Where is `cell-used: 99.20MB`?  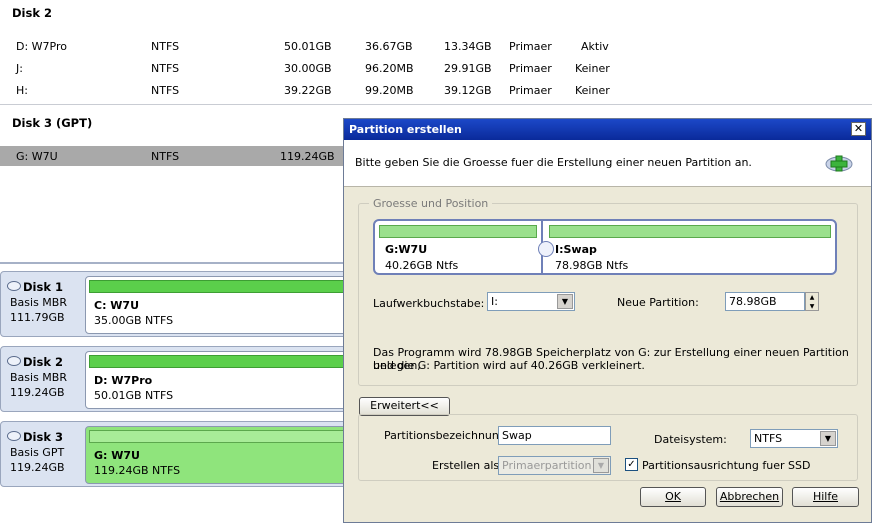 cell-used: 99.20MB is located at coordinates (389, 90).